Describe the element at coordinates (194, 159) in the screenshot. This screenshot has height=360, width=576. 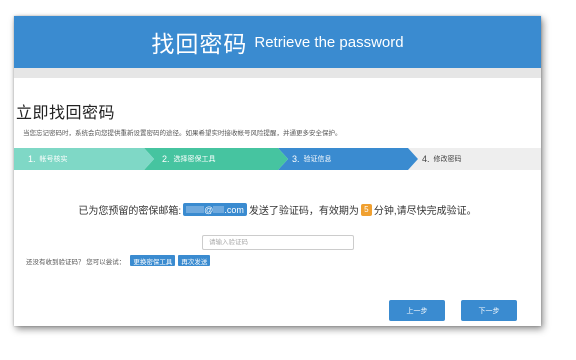
I see `step-label: 选择密保工具` at that location.